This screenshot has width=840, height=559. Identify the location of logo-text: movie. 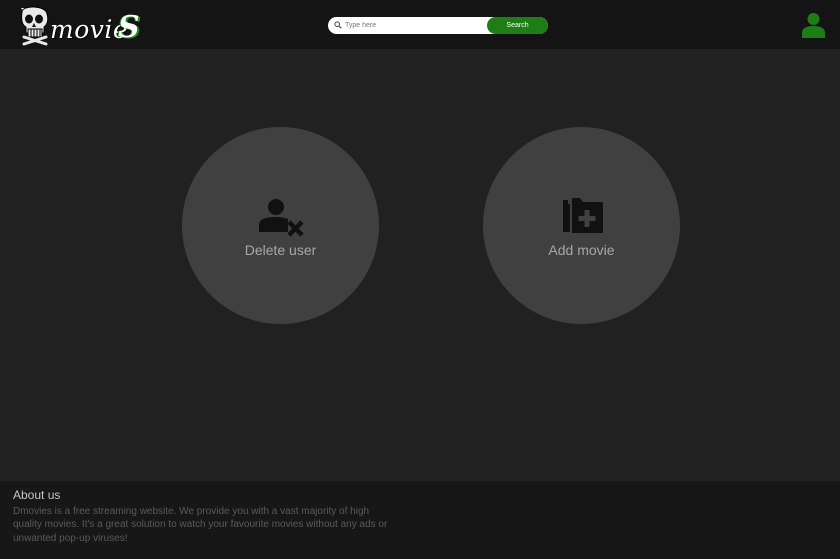
(89, 29).